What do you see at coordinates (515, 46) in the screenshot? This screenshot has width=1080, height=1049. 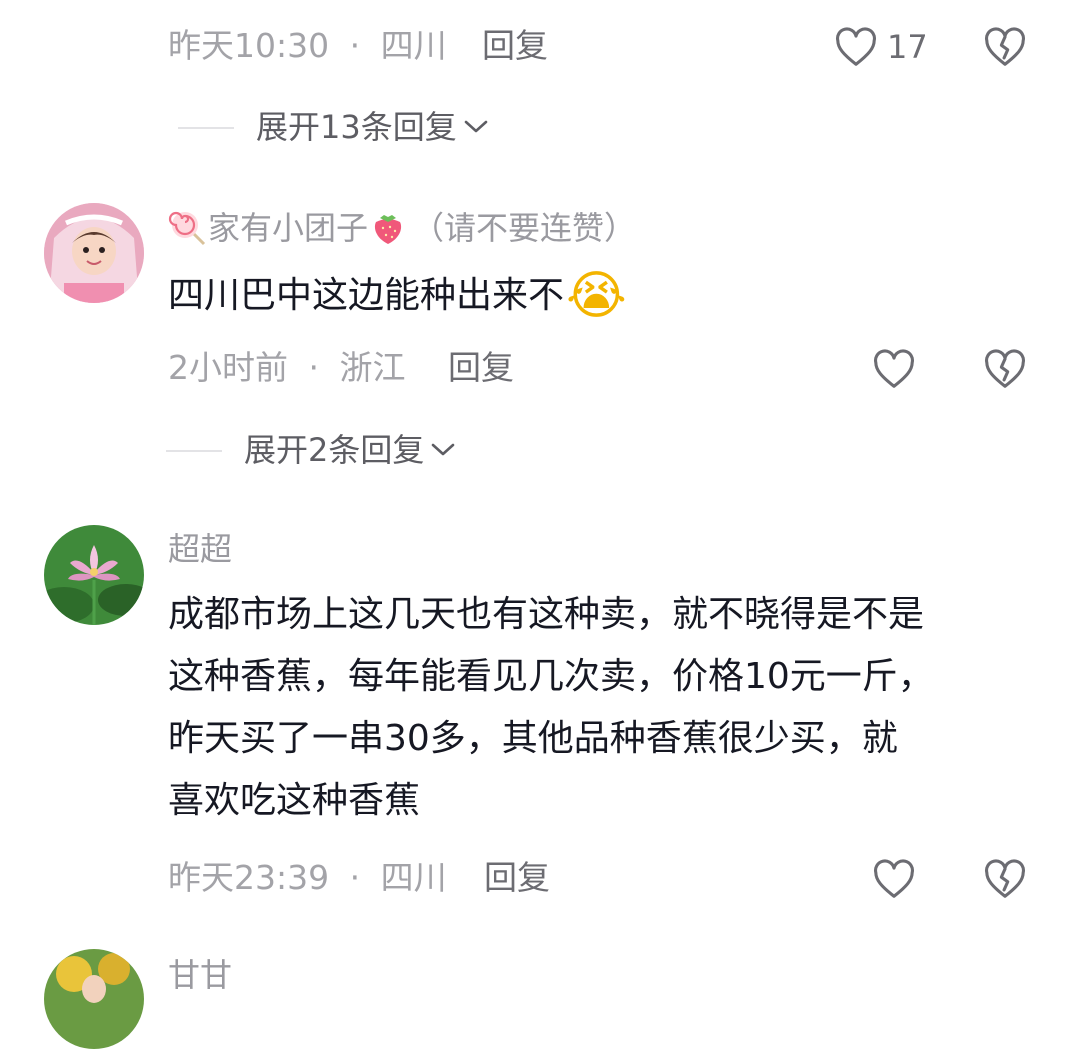 I see `comment-0-reply-button: 回复` at bounding box center [515, 46].